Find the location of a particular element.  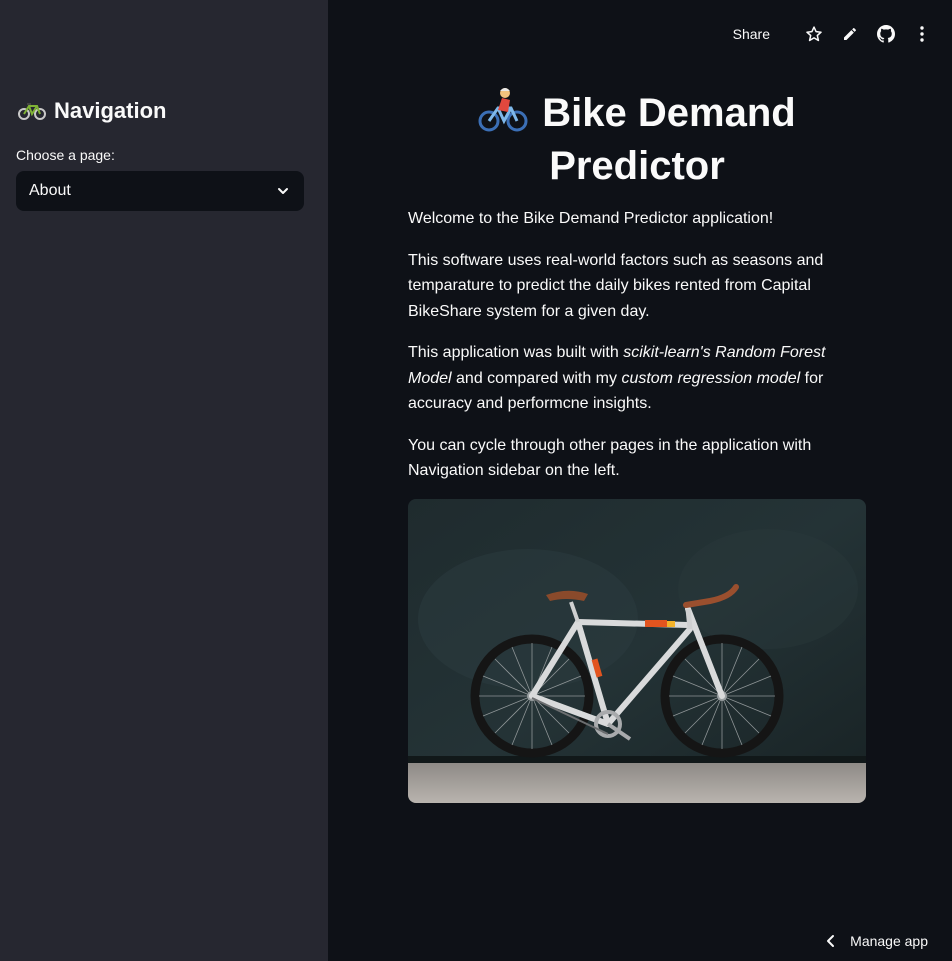

header-toolbar: Share is located at coordinates (832, 34).